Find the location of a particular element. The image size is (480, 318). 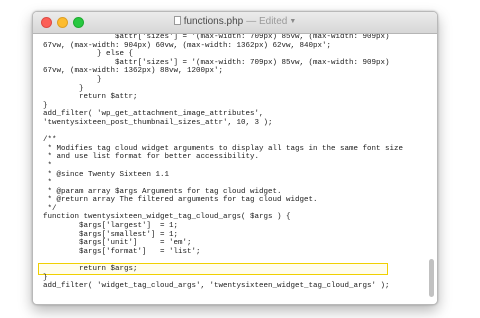

code-line: /** is located at coordinates (223, 140).